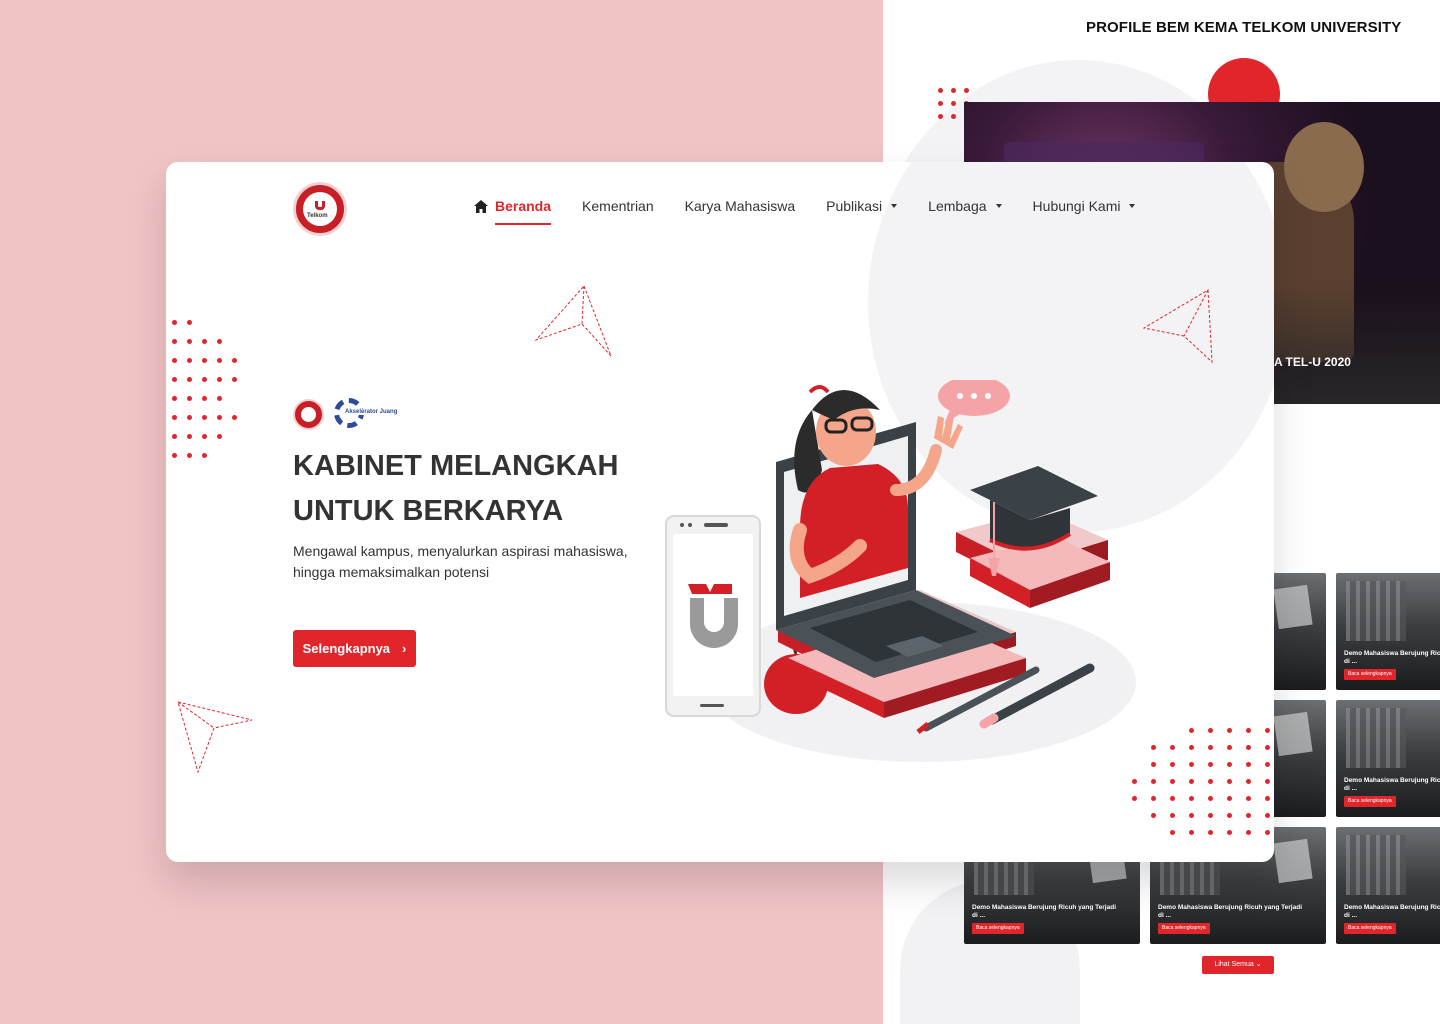 This screenshot has height=1024, width=1440. I want to click on cta-label: Selengkapnya, so click(346, 648).